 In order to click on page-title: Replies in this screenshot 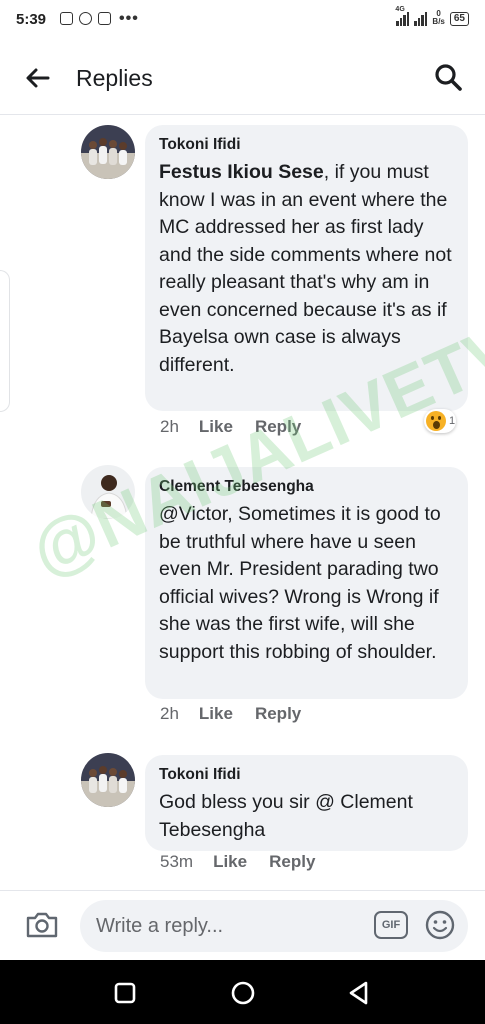, I will do `click(114, 78)`.